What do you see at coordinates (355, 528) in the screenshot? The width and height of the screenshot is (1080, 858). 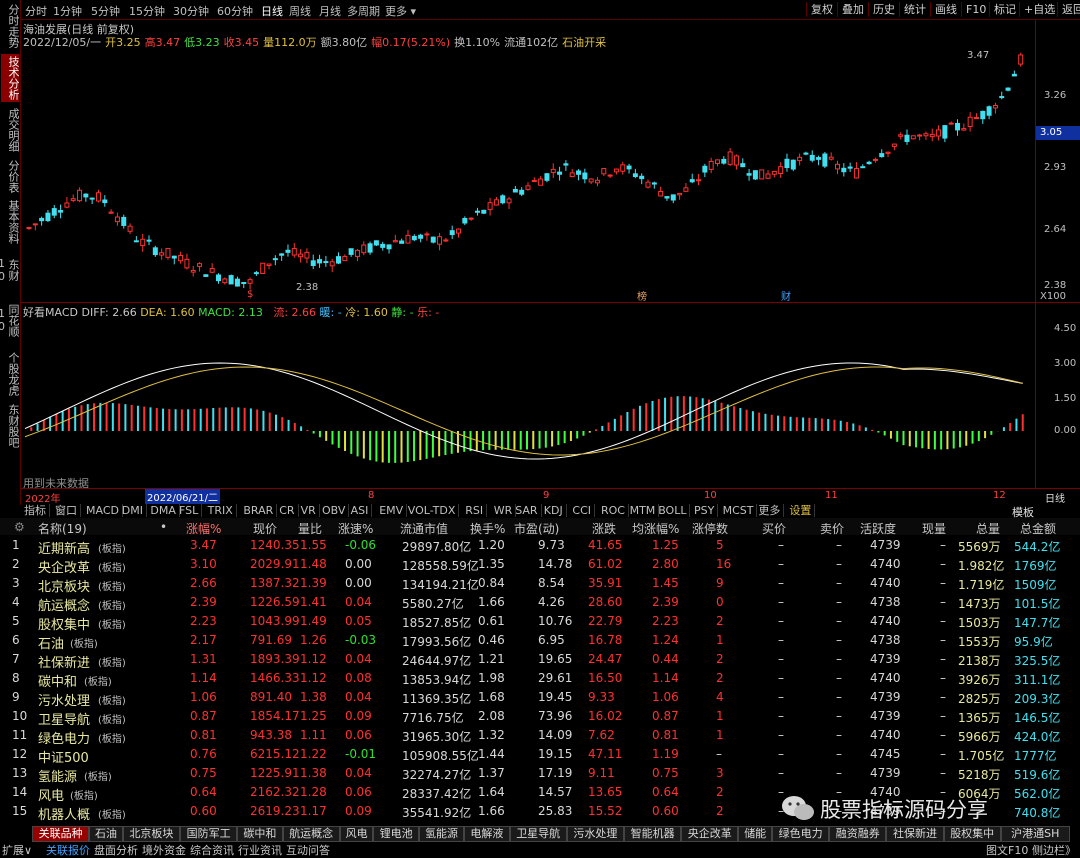 I see `col-speed: 涨速%` at bounding box center [355, 528].